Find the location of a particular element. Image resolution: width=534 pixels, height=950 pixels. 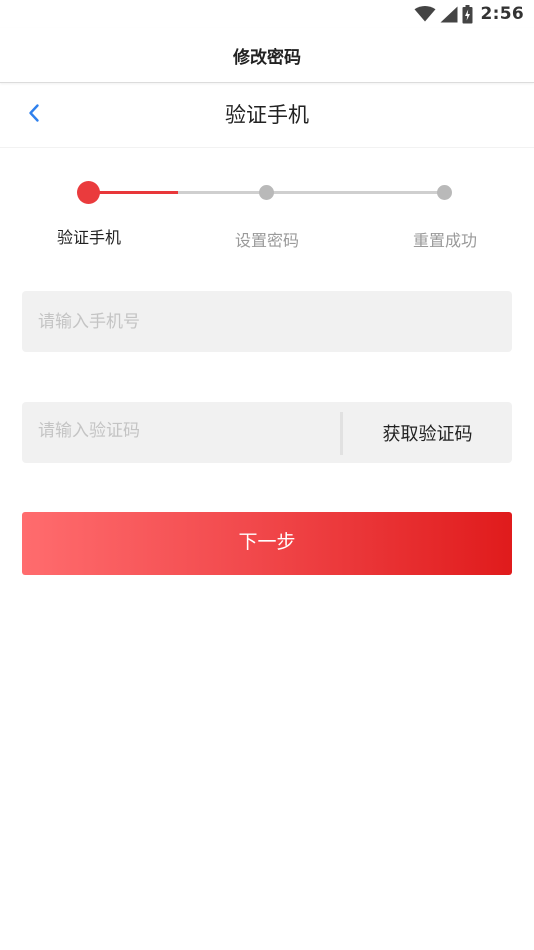

page-header: 验证手机 is located at coordinates (267, 115).